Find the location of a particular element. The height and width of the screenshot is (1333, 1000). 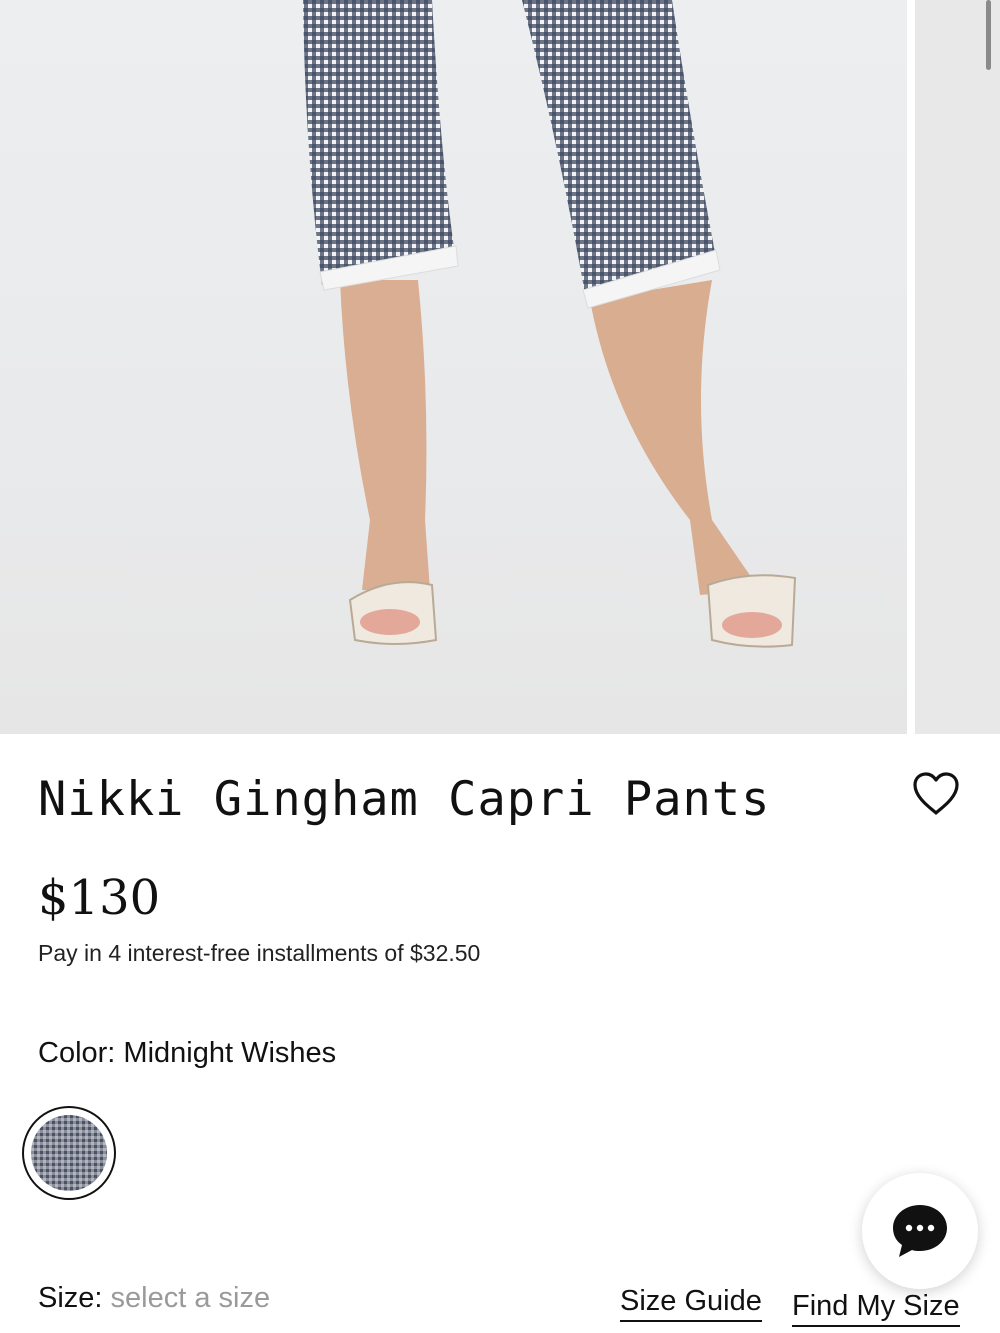

color-swatch-midnight-wishes is located at coordinates (69, 1153).